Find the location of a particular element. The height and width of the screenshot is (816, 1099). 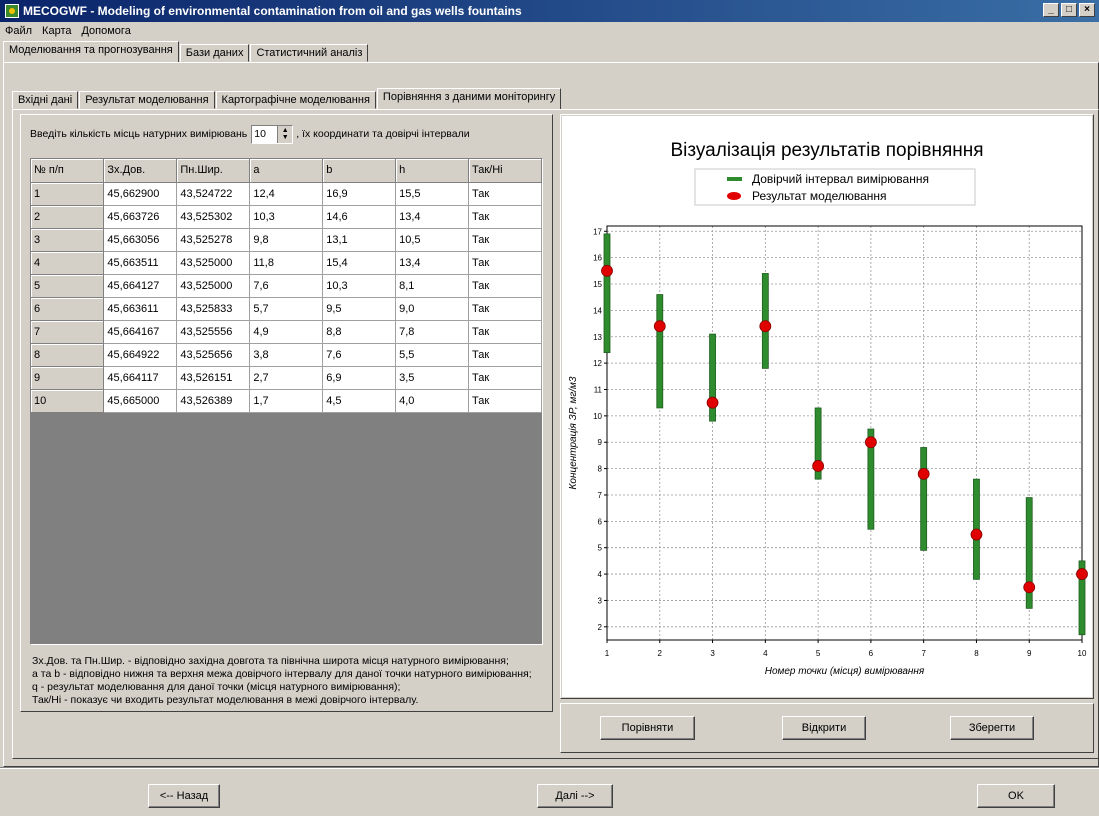

col-header-index: № п/п is located at coordinates (68, 171).